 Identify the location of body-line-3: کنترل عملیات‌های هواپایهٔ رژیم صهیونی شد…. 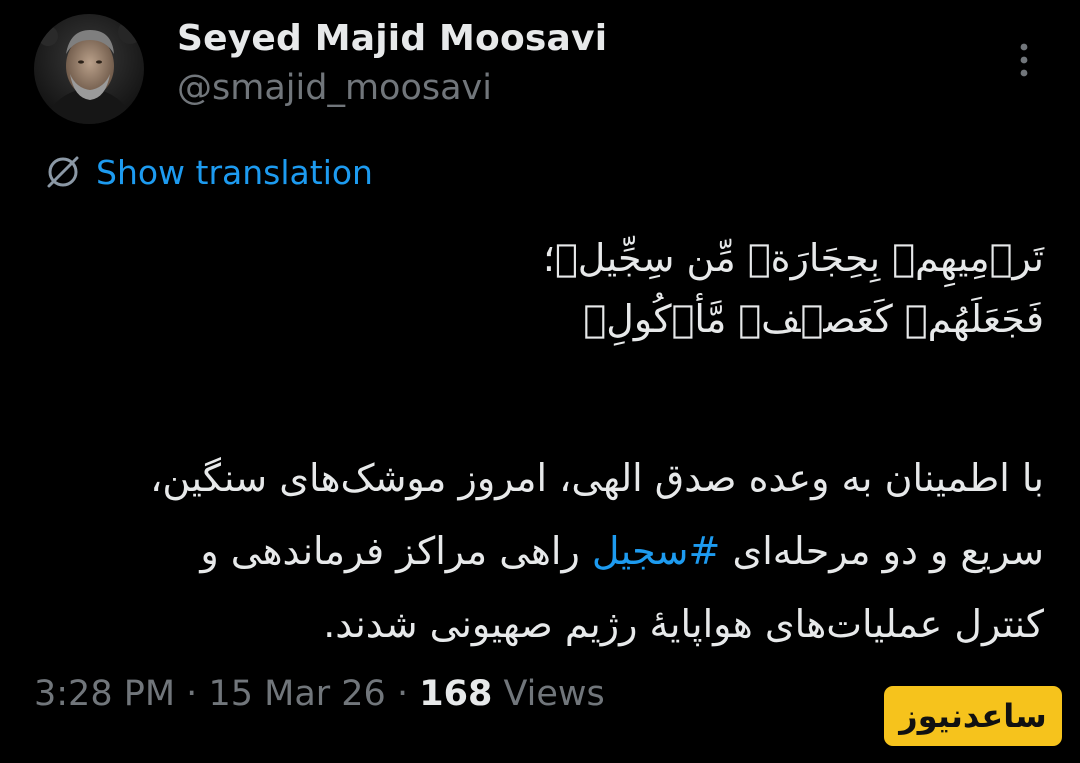
(683, 624).